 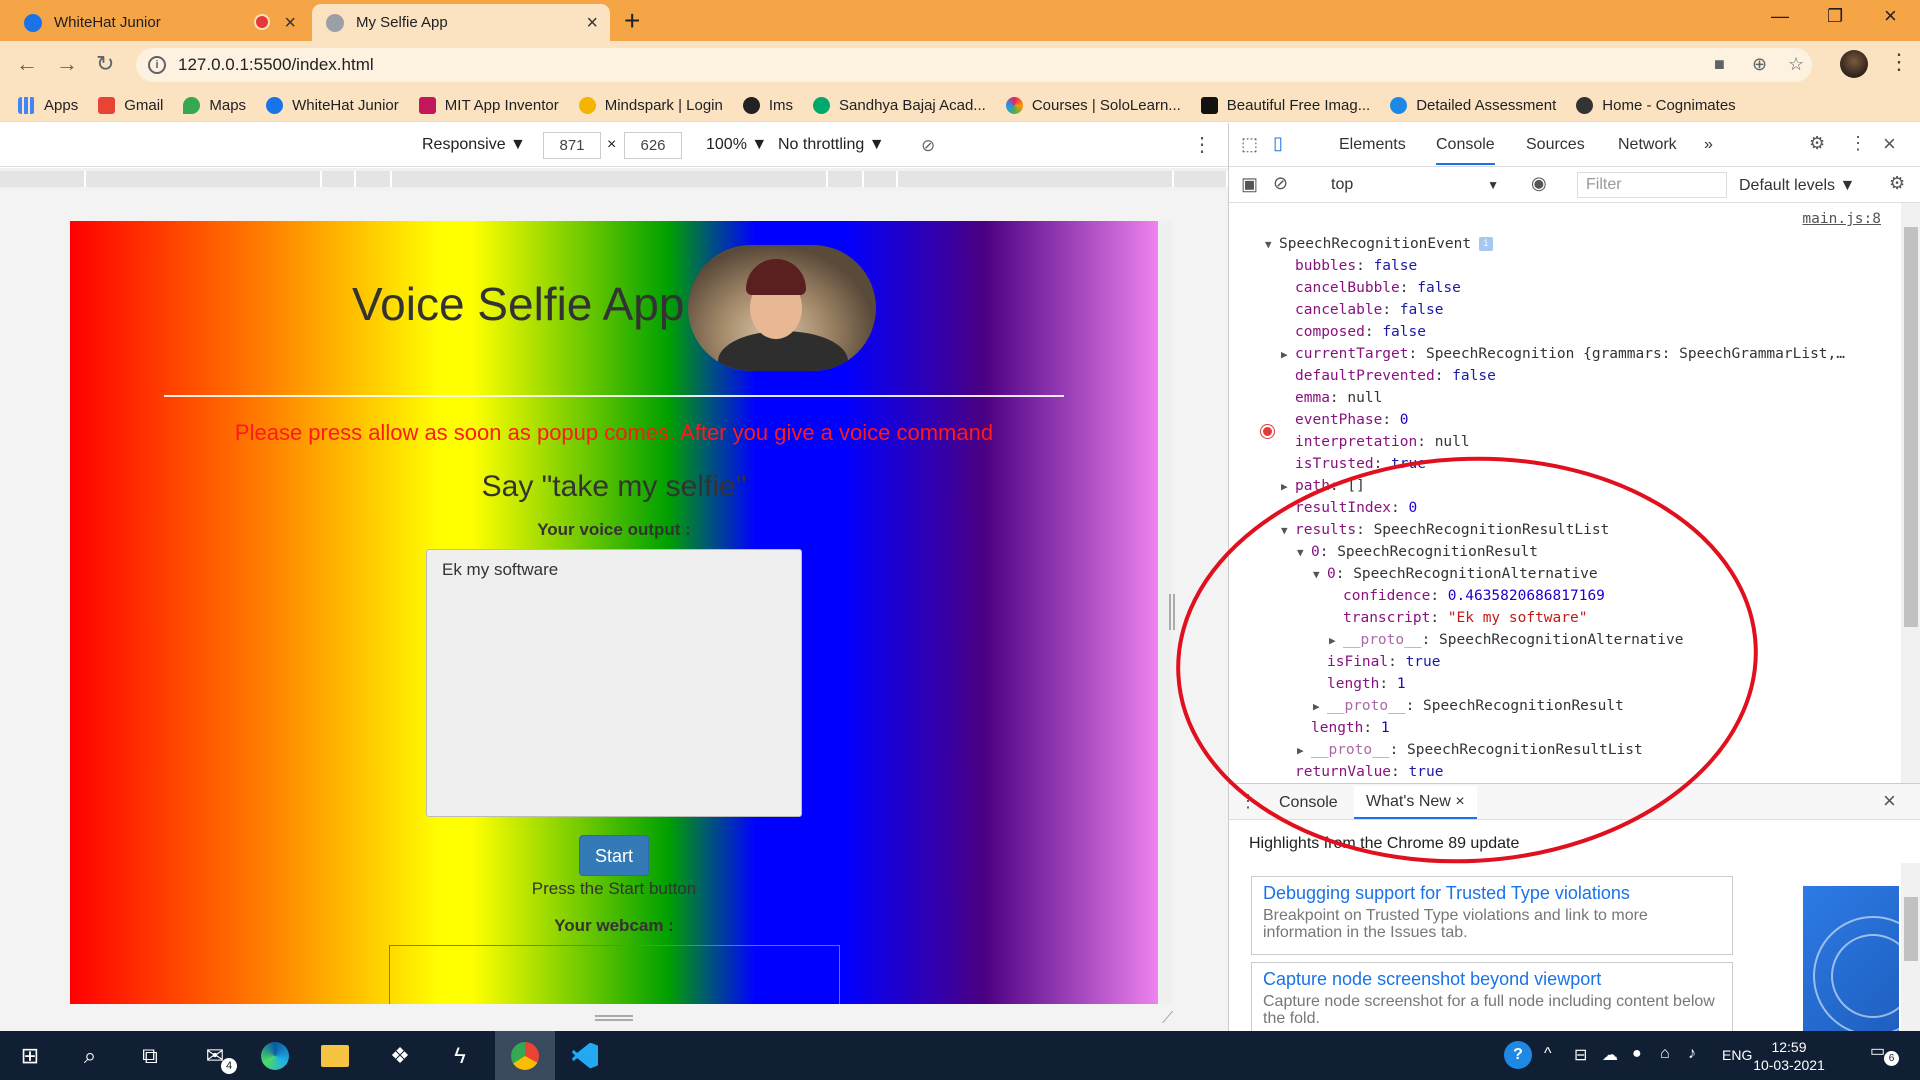 I want to click on drawer-scrollbar, so click(x=1910, y=947).